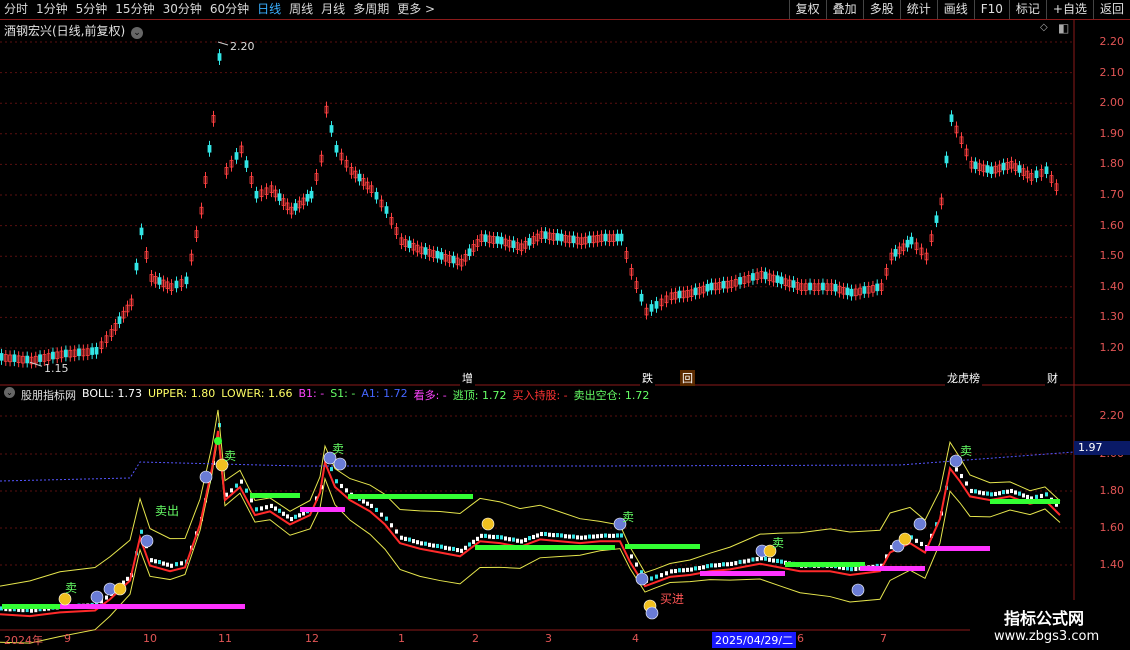 The height and width of the screenshot is (650, 1130). Describe the element at coordinates (687, 378) in the screenshot. I see `event-marker: 回` at that location.